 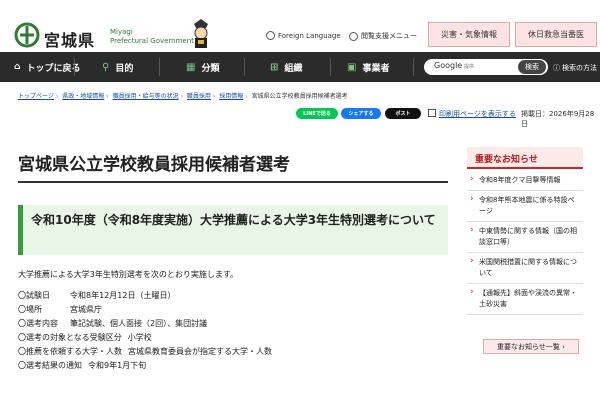 I want to click on search-engine-label: Google, so click(x=448, y=65).